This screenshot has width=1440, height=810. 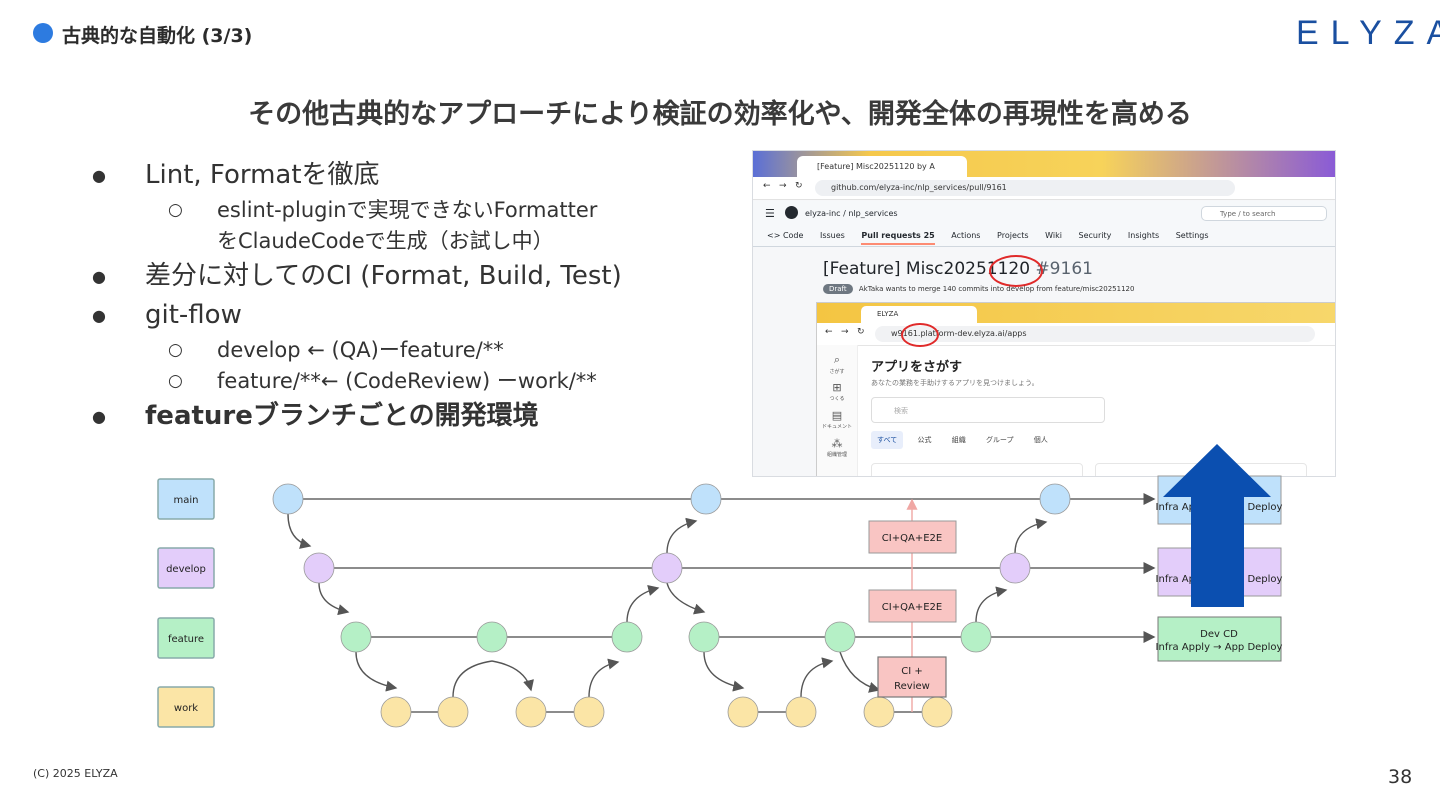 I want to click on lane-work: work, so click(x=186, y=707).